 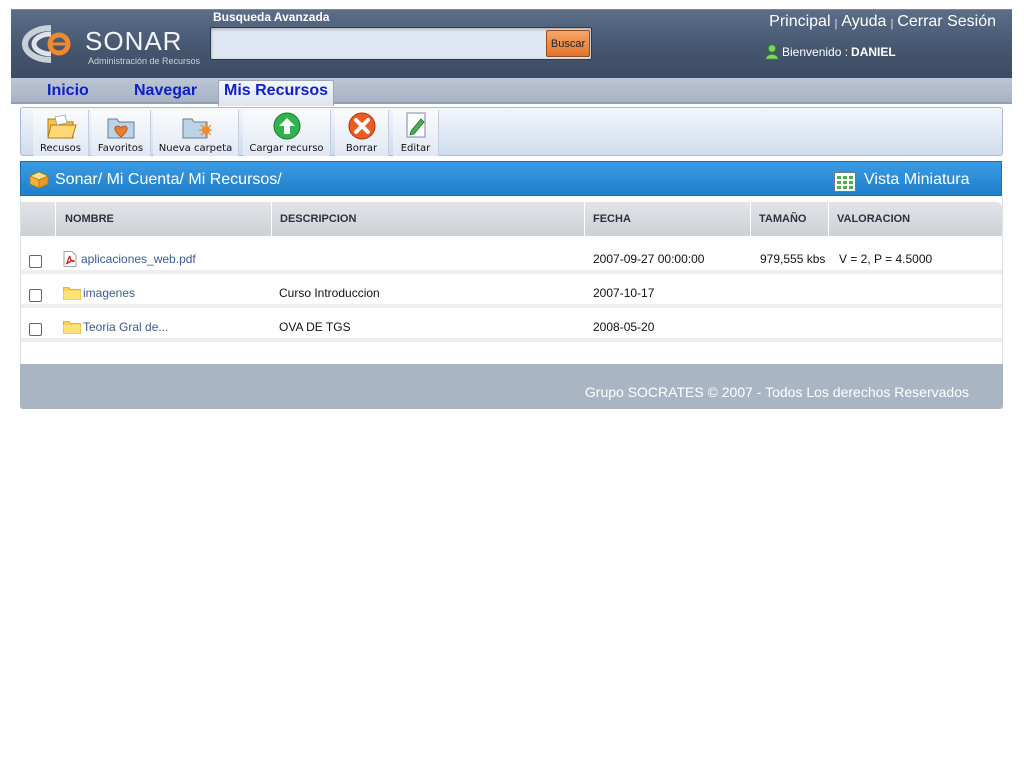 I want to click on welcome-message: Bienvenido : DANIEL, so click(x=830, y=52).